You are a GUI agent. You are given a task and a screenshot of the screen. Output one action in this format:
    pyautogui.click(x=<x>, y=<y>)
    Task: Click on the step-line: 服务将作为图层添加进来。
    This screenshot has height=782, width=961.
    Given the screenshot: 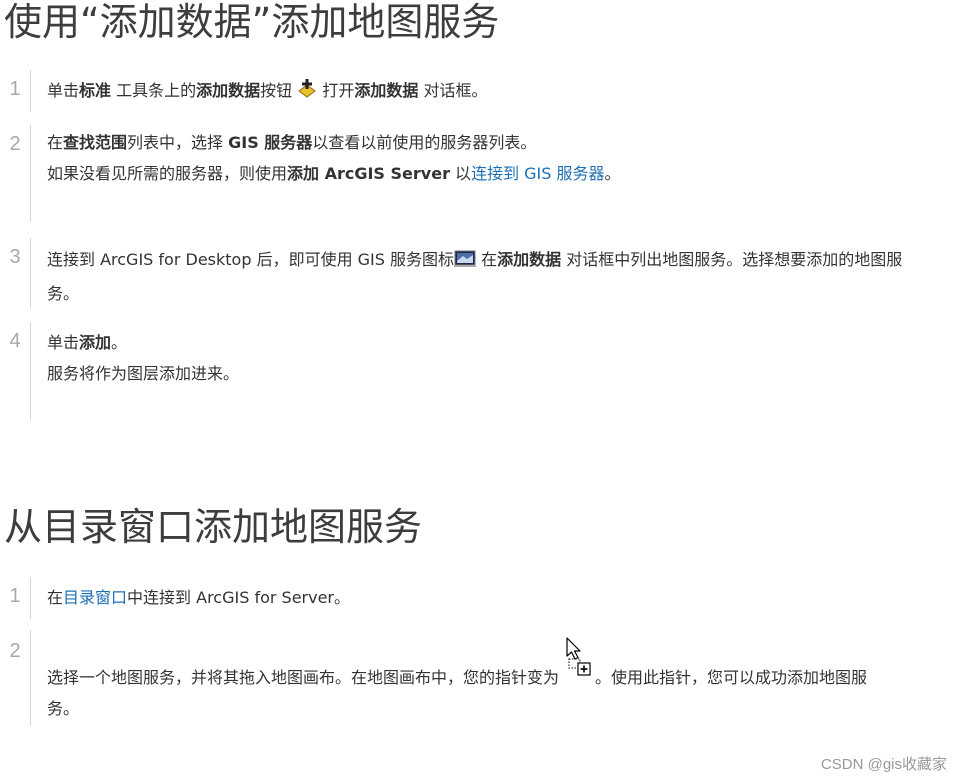 What is the action you would take?
    pyautogui.click(x=143, y=373)
    